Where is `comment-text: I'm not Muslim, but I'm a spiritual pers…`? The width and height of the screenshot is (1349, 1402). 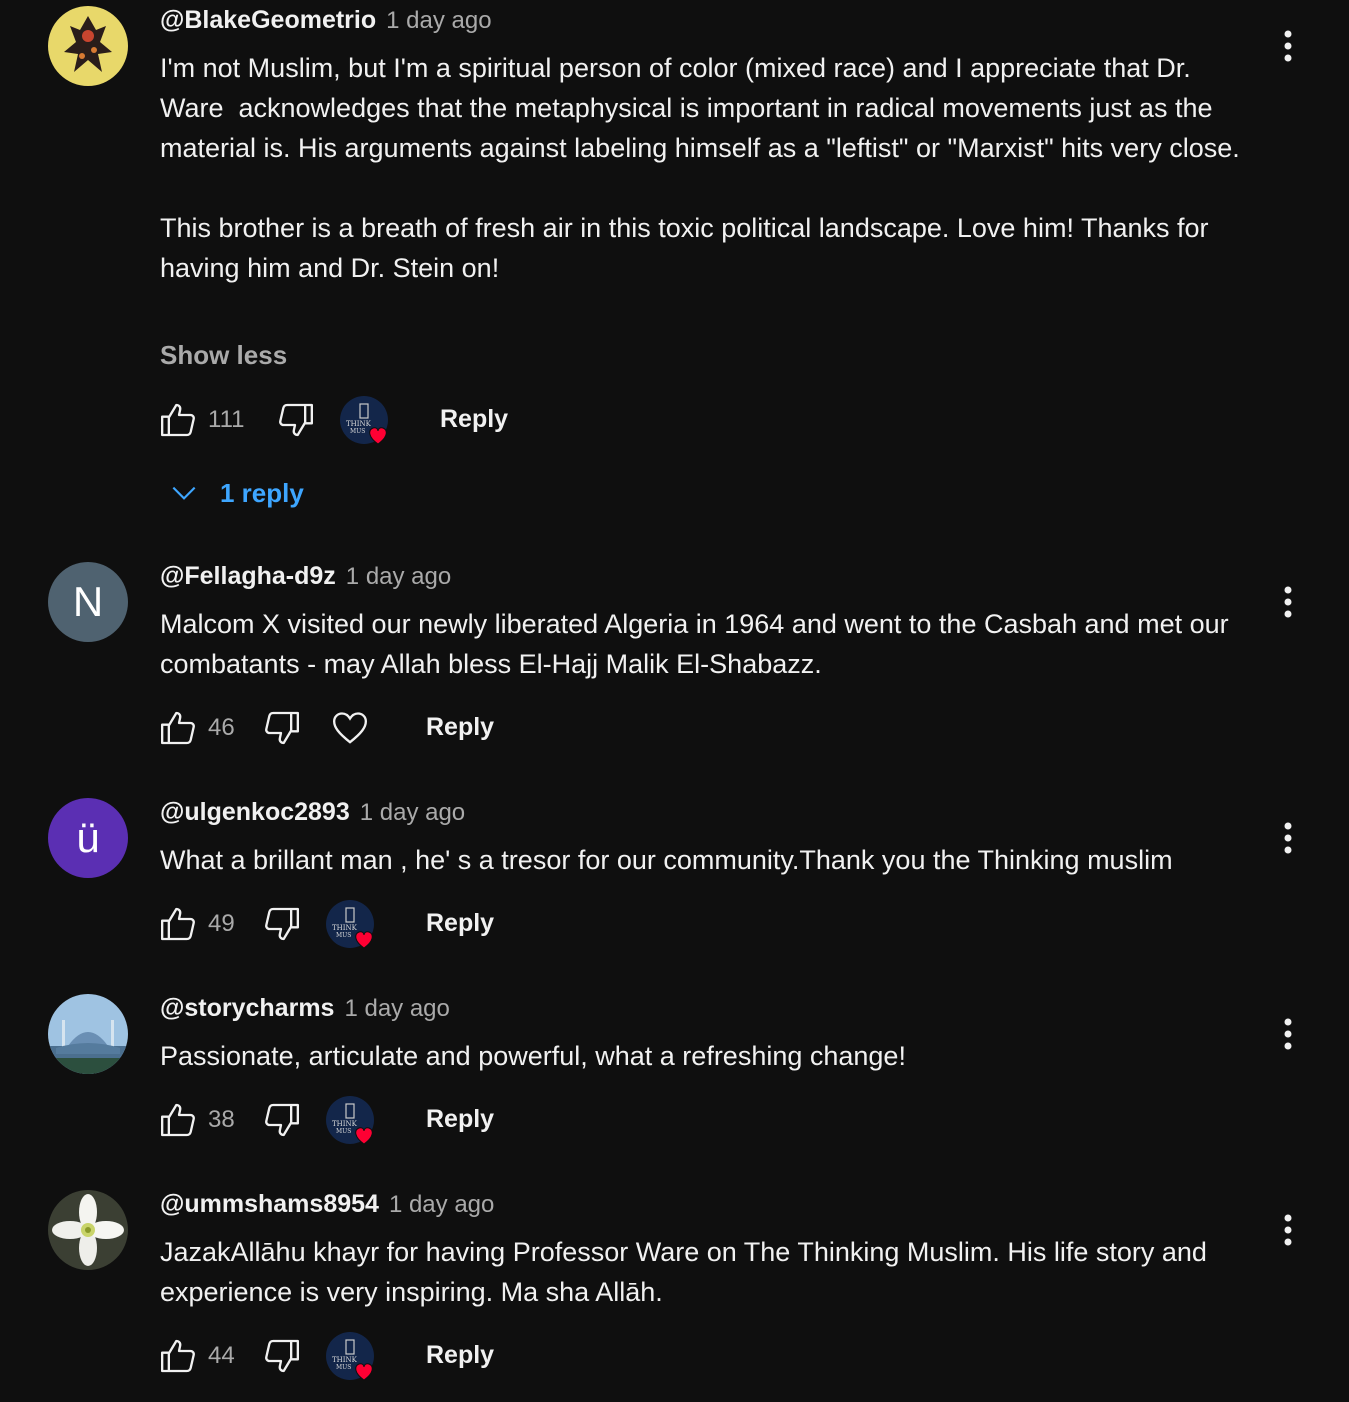
comment-text: I'm not Muslim, but I'm a spiritual pers… is located at coordinates (700, 168).